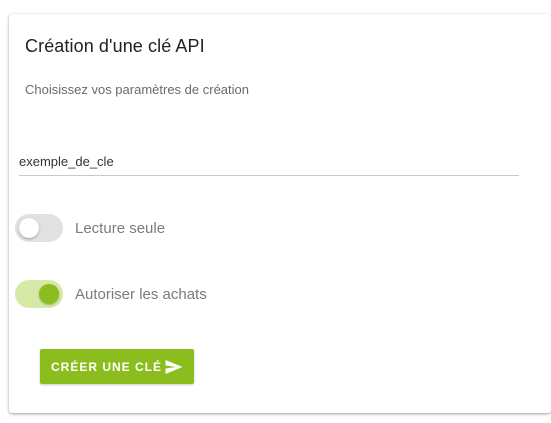 This screenshot has width=551, height=423. What do you see at coordinates (174, 367) in the screenshot?
I see `send-icon` at bounding box center [174, 367].